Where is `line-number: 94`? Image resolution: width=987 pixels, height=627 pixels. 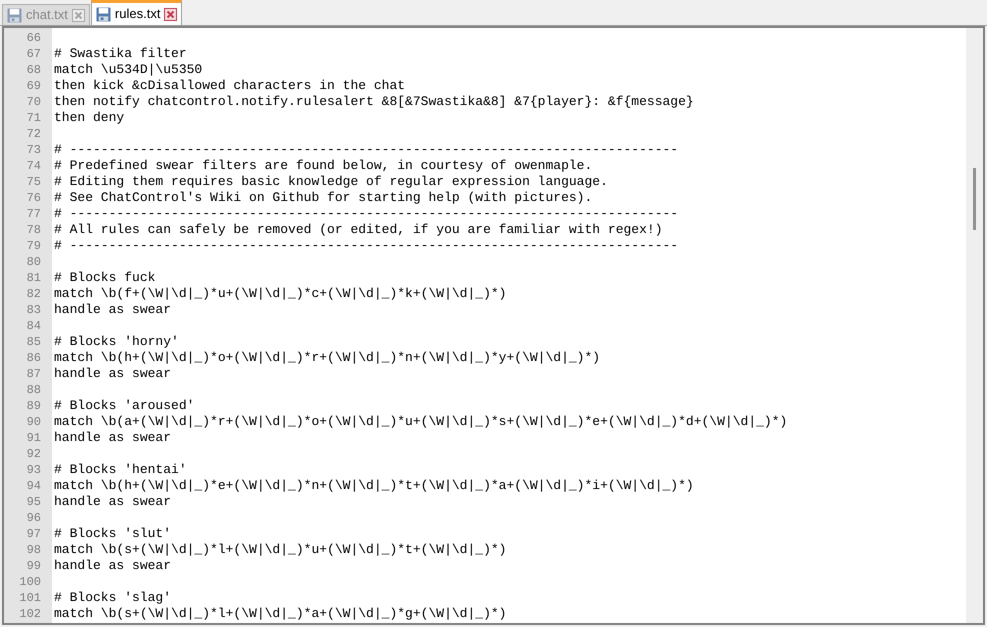 line-number: 94 is located at coordinates (33, 486).